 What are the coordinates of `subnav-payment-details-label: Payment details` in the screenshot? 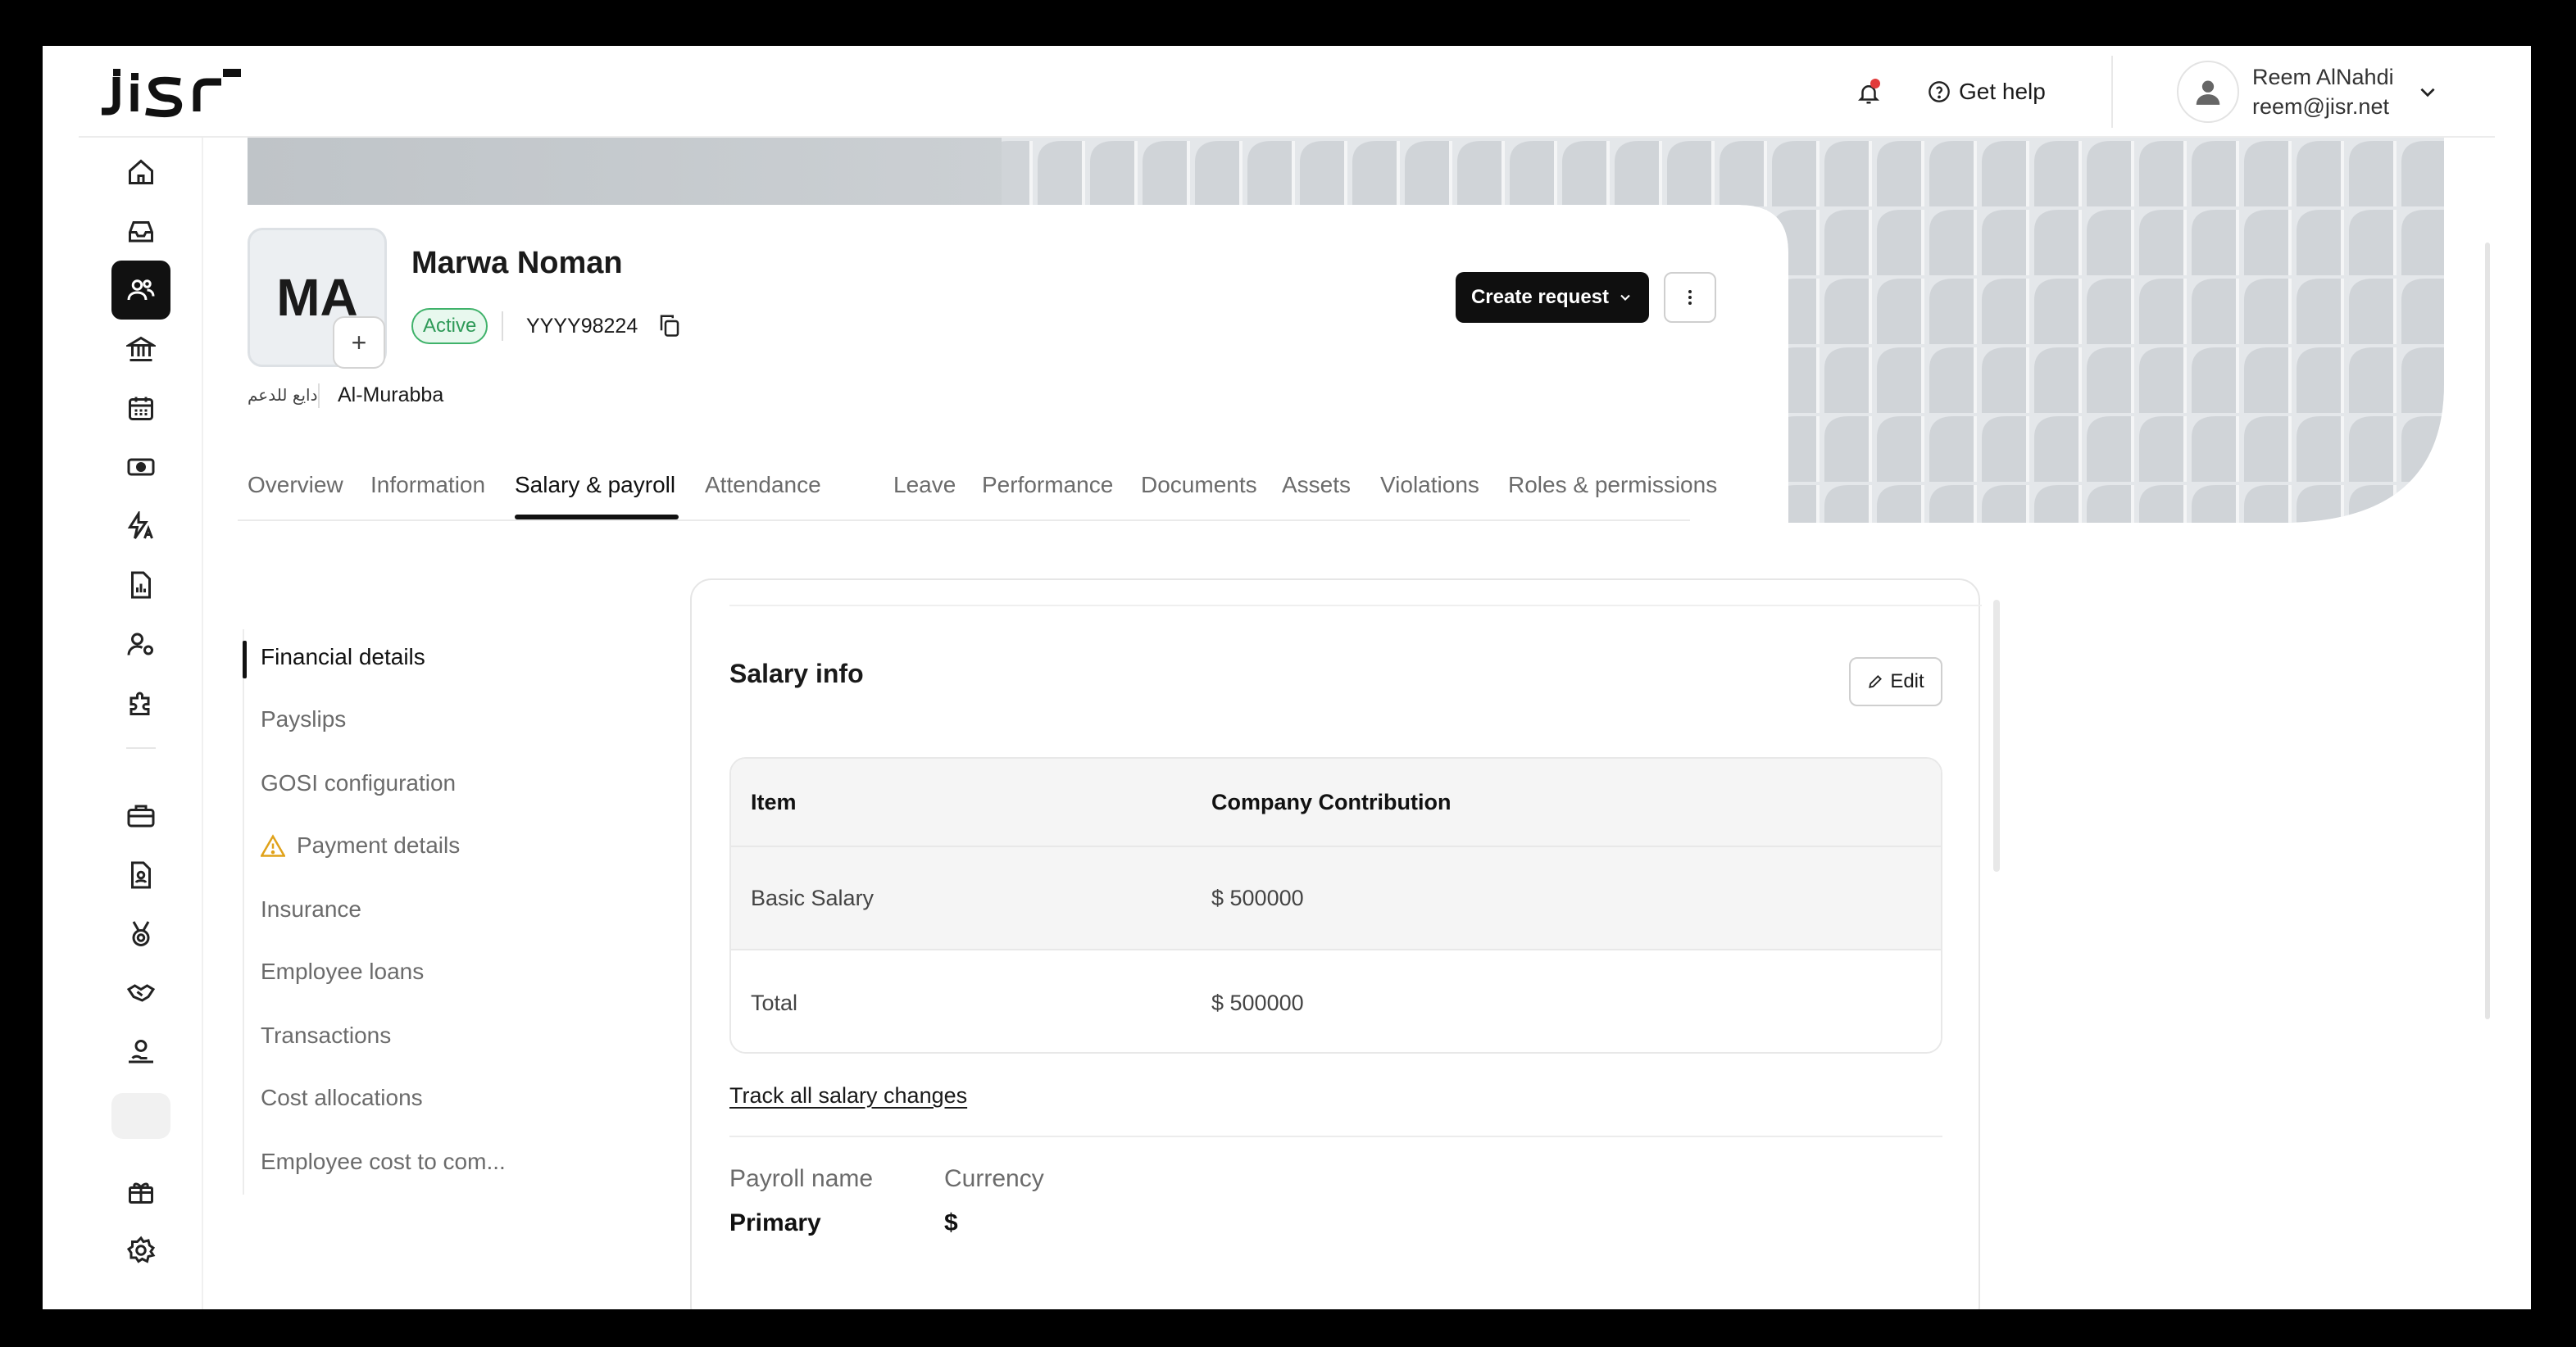 It's located at (379, 845).